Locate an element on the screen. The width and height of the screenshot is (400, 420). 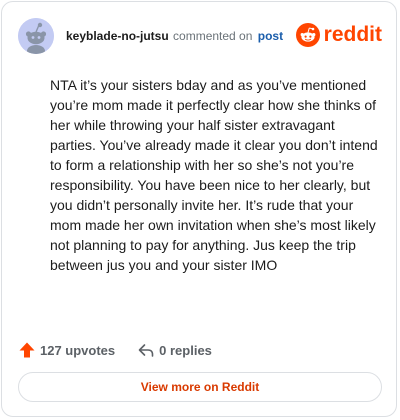
upvote-count: 127 upvotes is located at coordinates (78, 350).